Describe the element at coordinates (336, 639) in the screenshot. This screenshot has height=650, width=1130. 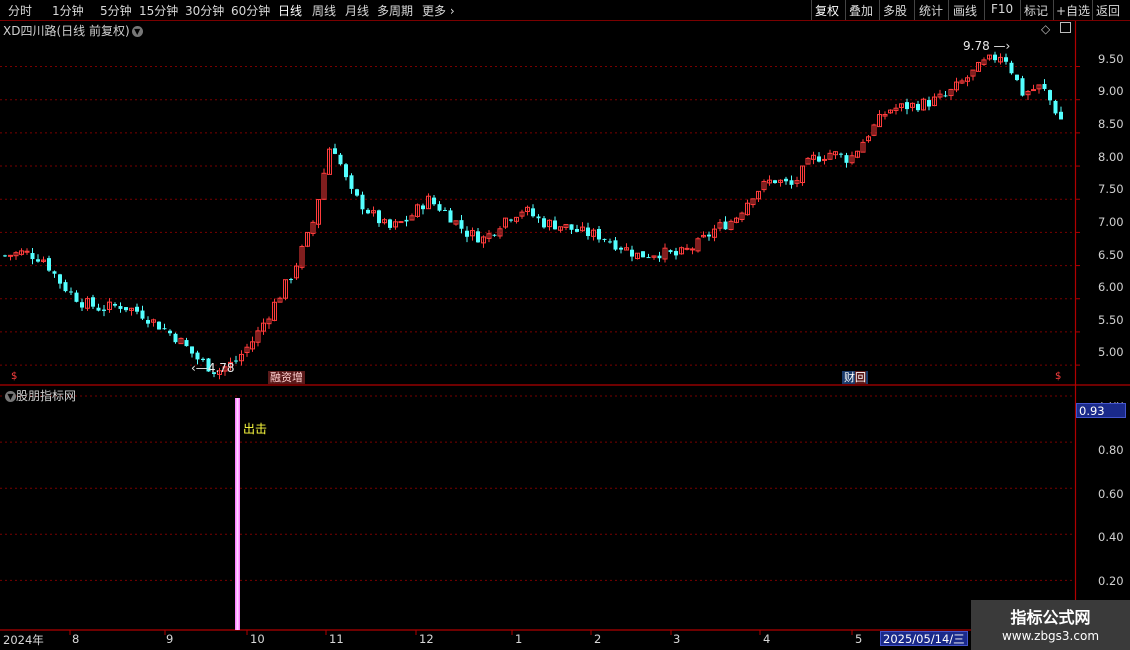
I see `date-tick: 11` at that location.